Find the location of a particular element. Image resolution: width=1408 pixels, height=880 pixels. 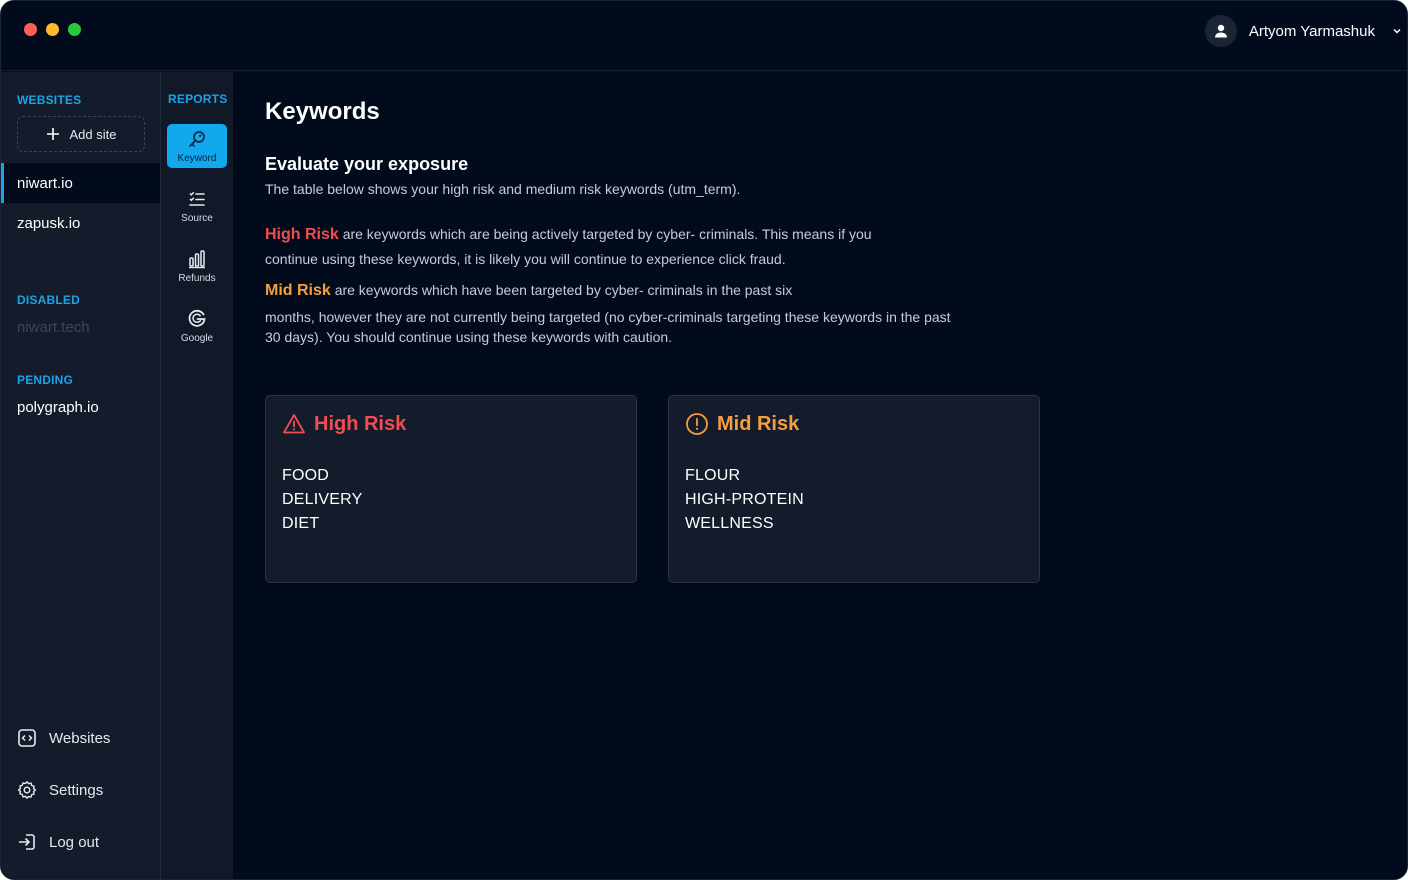

sidebar-item-niwart-io: niwart.io is located at coordinates (80, 183).